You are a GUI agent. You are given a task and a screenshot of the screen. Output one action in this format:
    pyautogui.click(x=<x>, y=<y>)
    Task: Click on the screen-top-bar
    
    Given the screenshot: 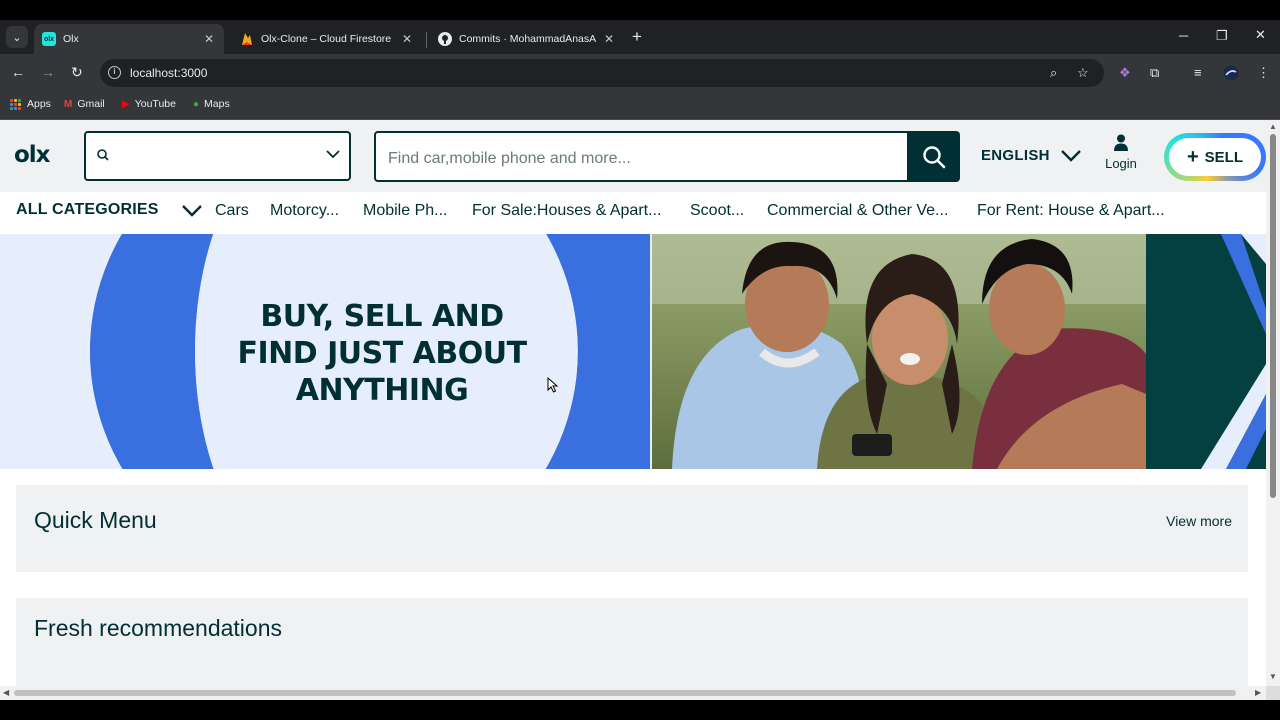 What is the action you would take?
    pyautogui.click(x=640, y=10)
    